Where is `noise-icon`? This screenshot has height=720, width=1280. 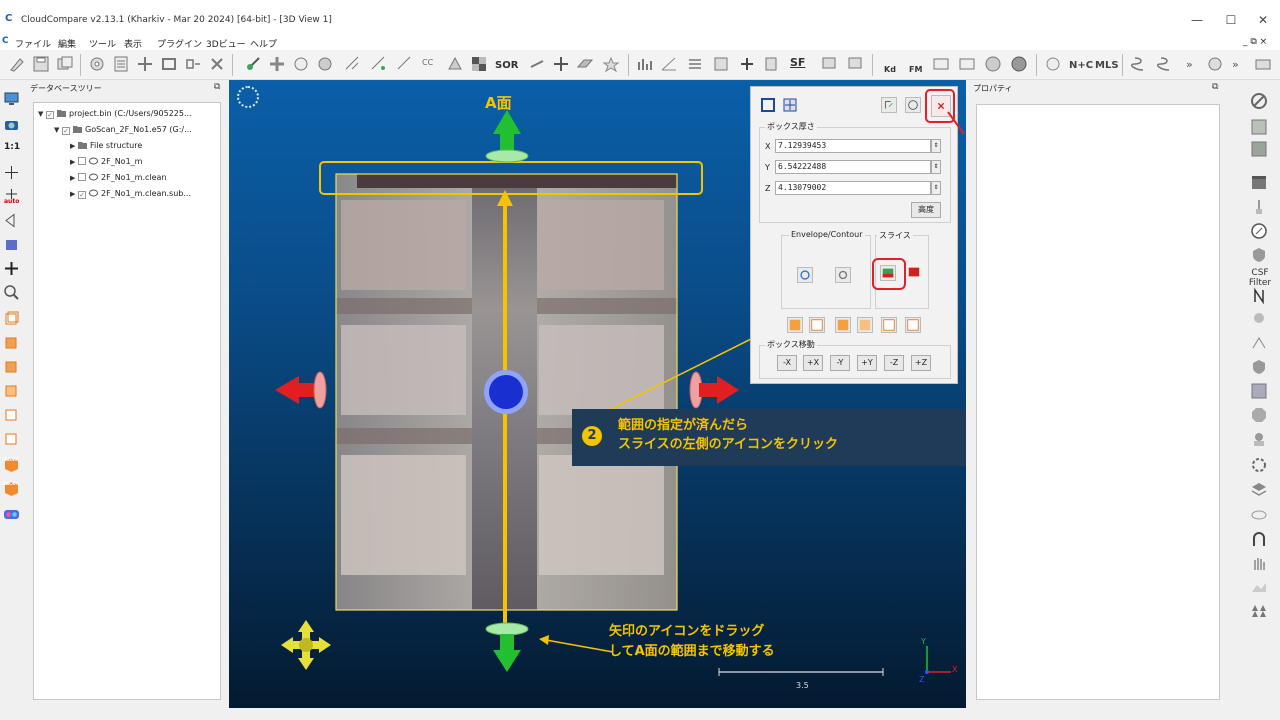 noise-icon is located at coordinates (455, 64).